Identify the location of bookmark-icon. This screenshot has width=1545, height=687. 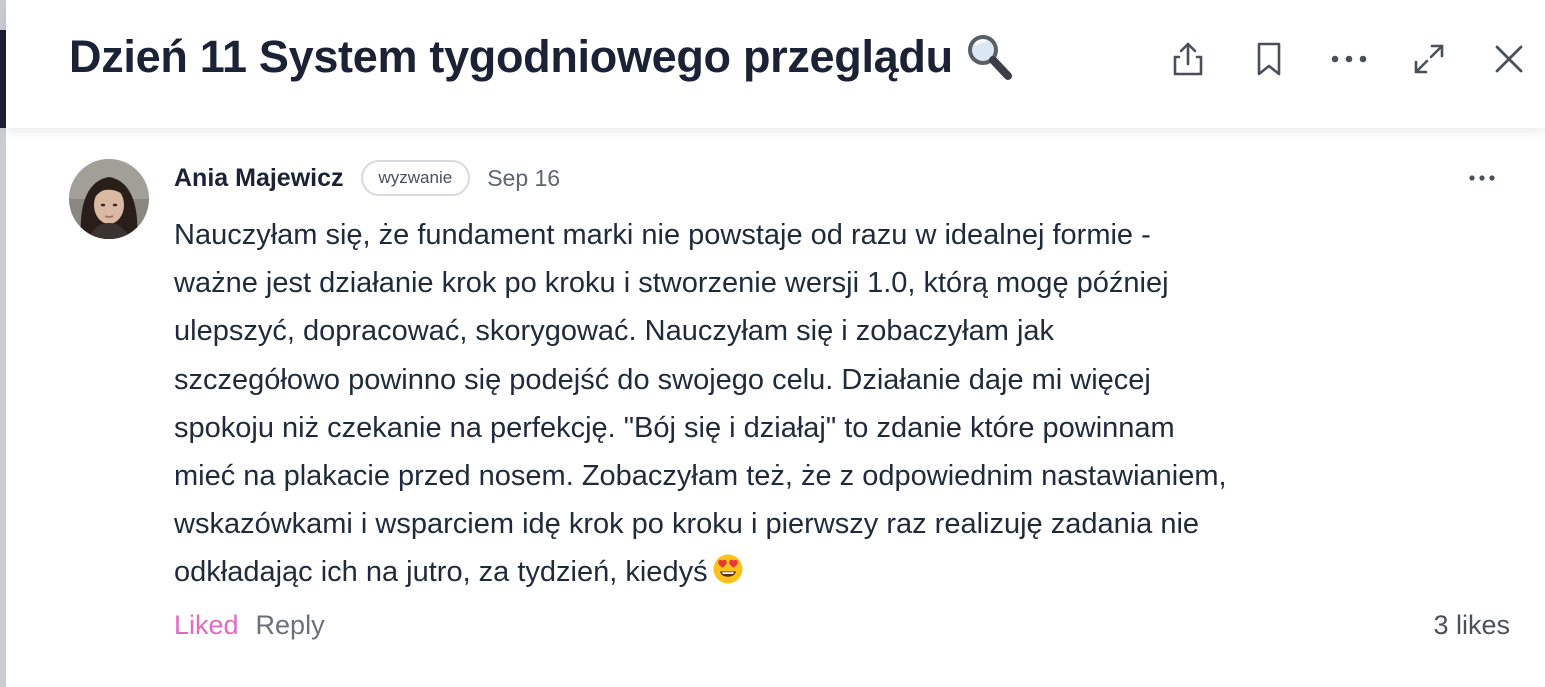
(1269, 59).